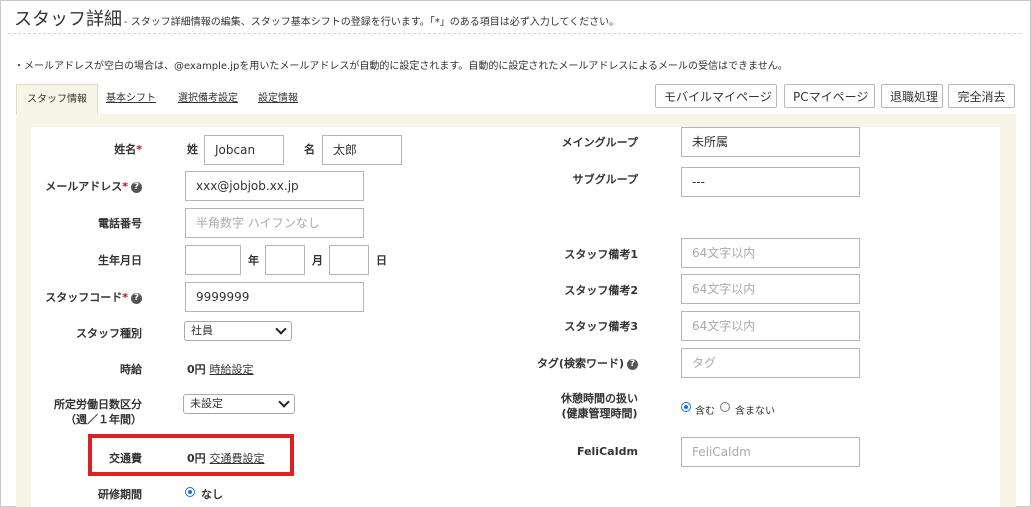 This screenshot has height=507, width=1031. Describe the element at coordinates (278, 99) in the screenshot. I see `tab-settings: 設定情報` at that location.